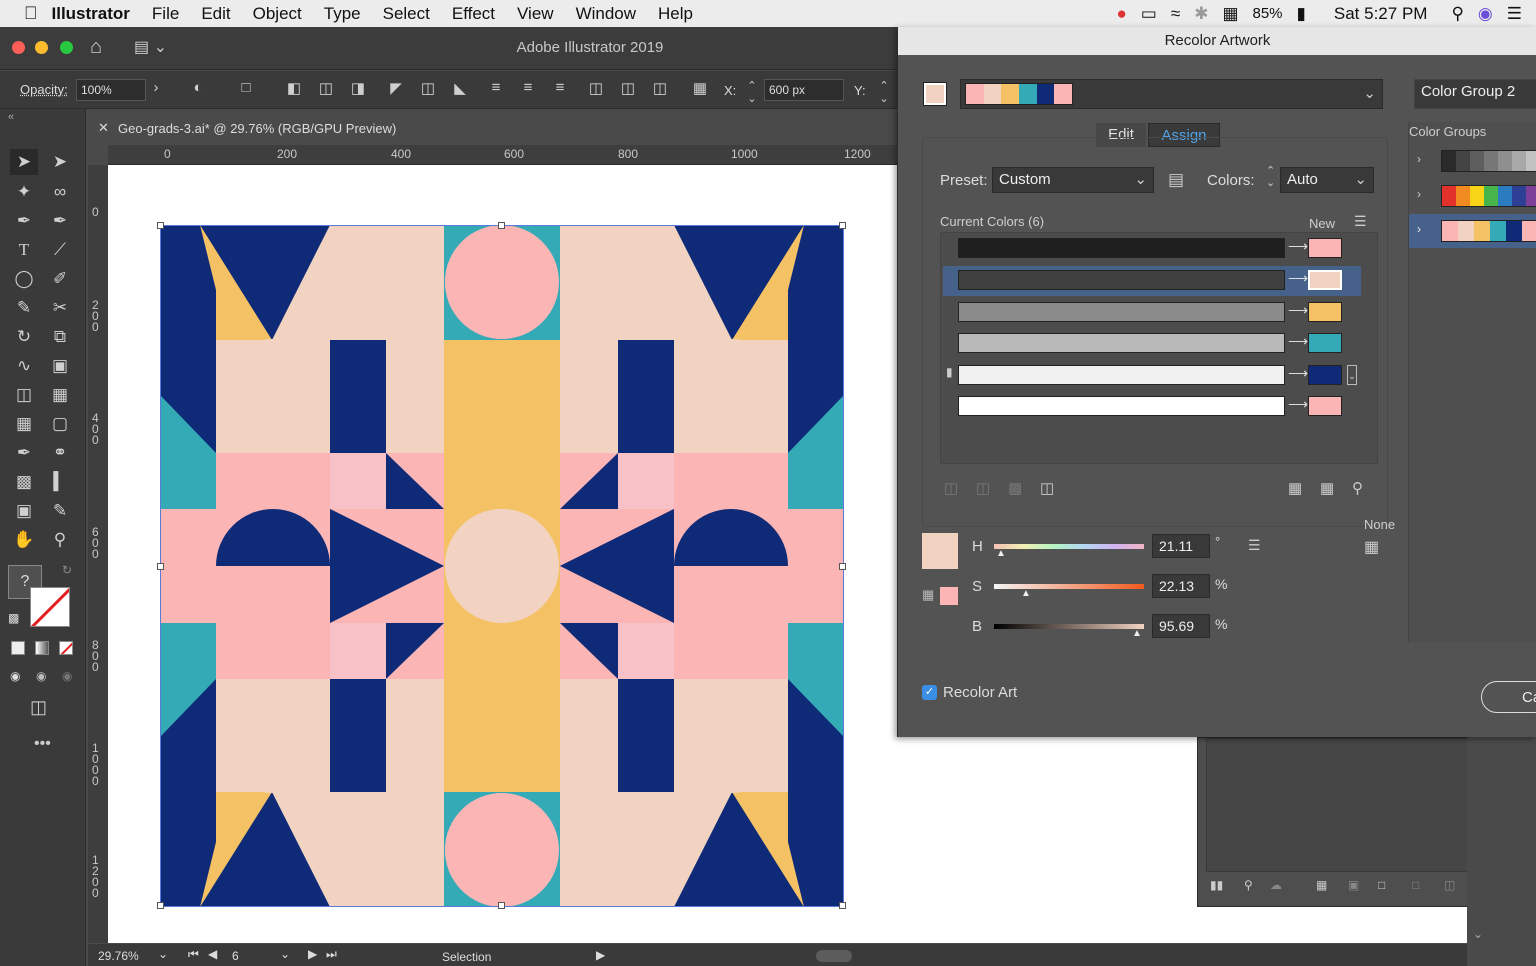 This screenshot has height=966, width=1536. Describe the element at coordinates (11, 117) in the screenshot. I see `collapse-panel-icon: «` at that location.